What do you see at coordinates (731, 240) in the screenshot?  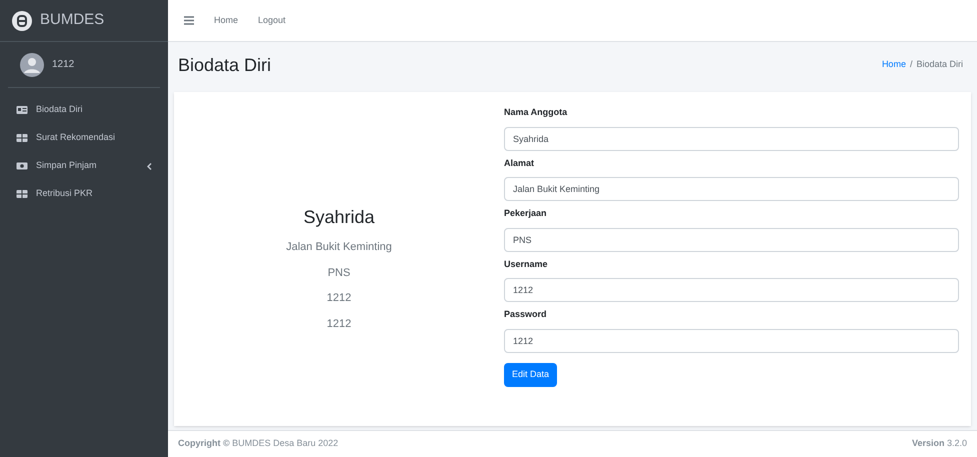 I see `input-field: PNS` at bounding box center [731, 240].